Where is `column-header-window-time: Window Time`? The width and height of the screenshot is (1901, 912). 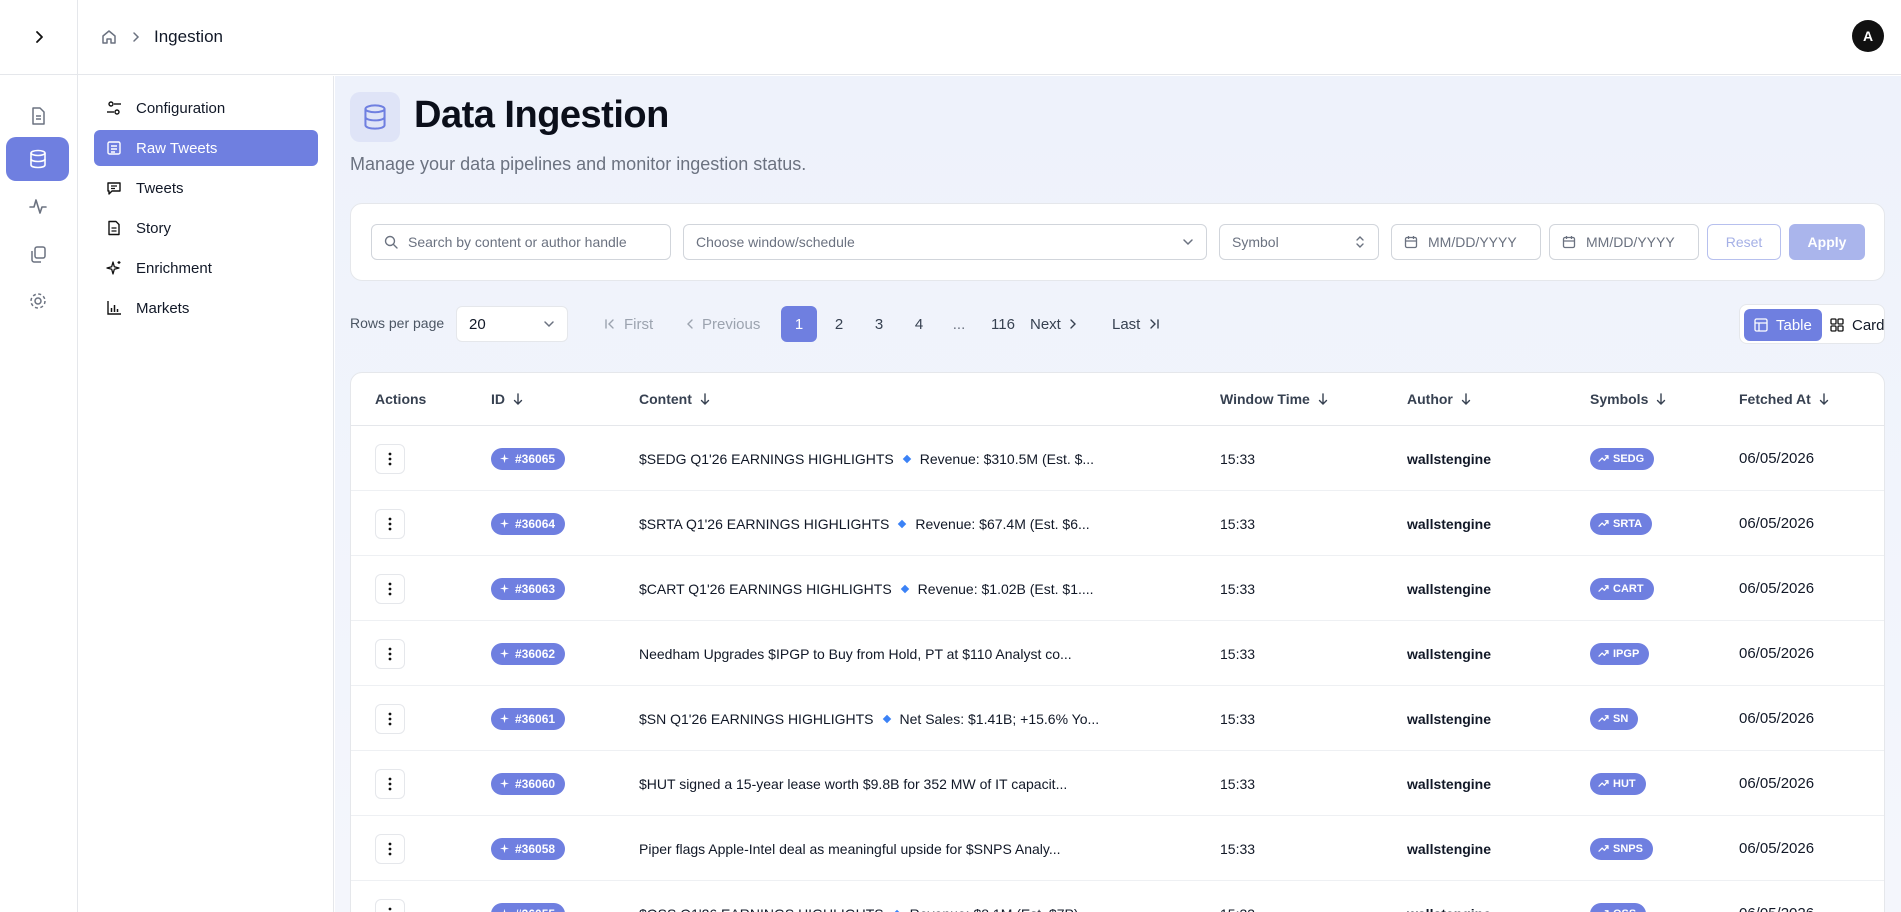 column-header-window-time: Window Time is located at coordinates (1274, 399).